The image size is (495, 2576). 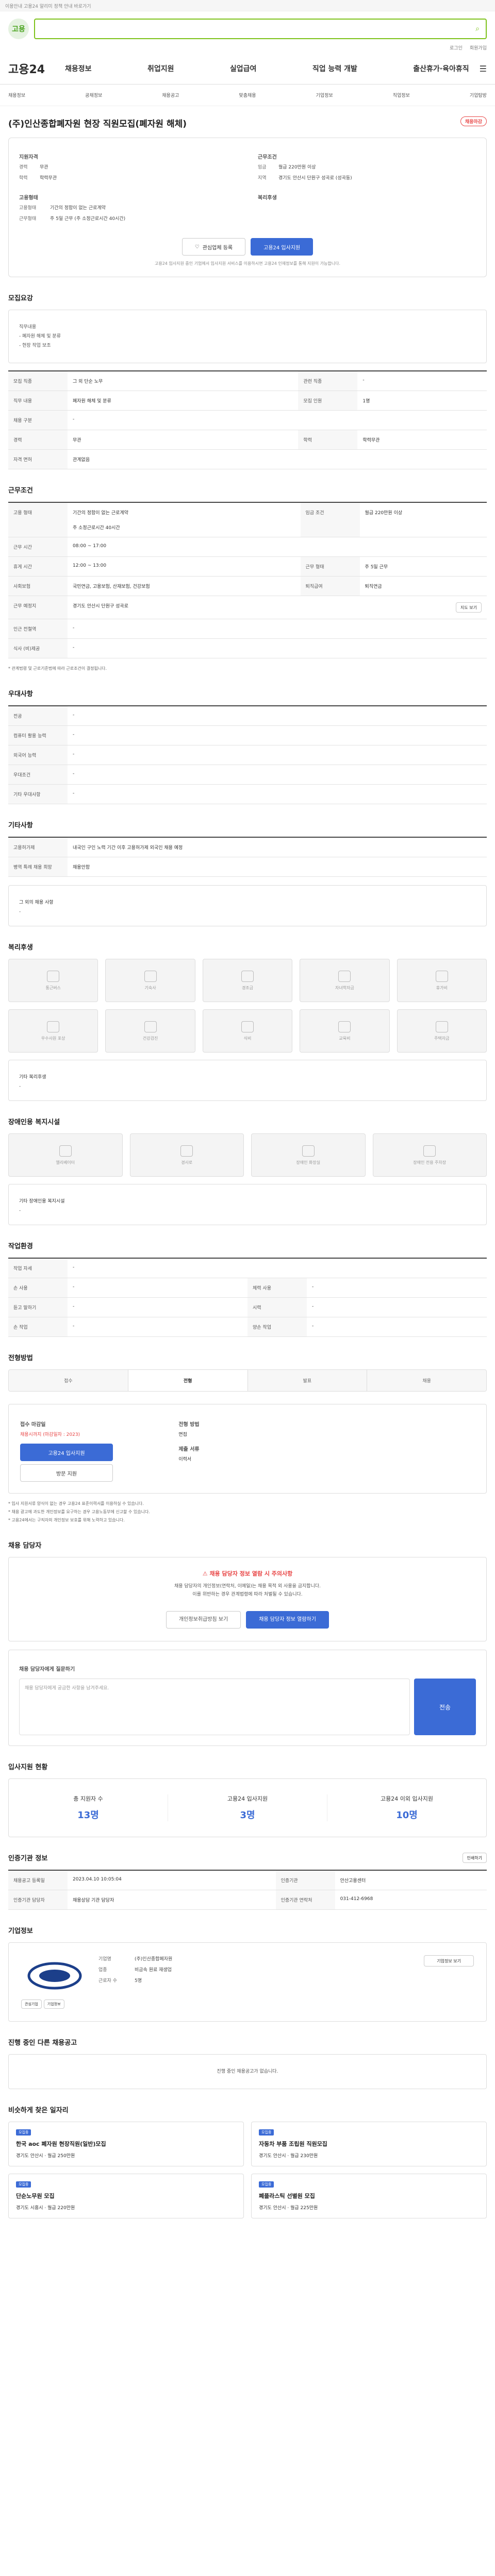 I want to click on cell-head: 양손 작업, so click(x=278, y=1327).